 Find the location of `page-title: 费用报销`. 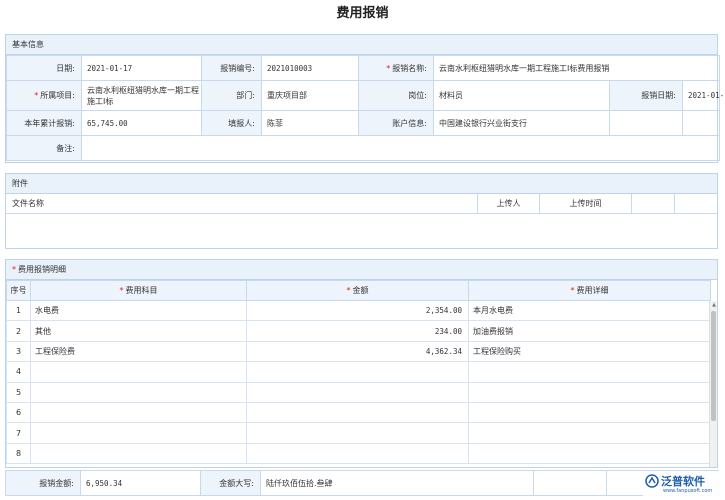

page-title: 费用报销 is located at coordinates (362, 13).